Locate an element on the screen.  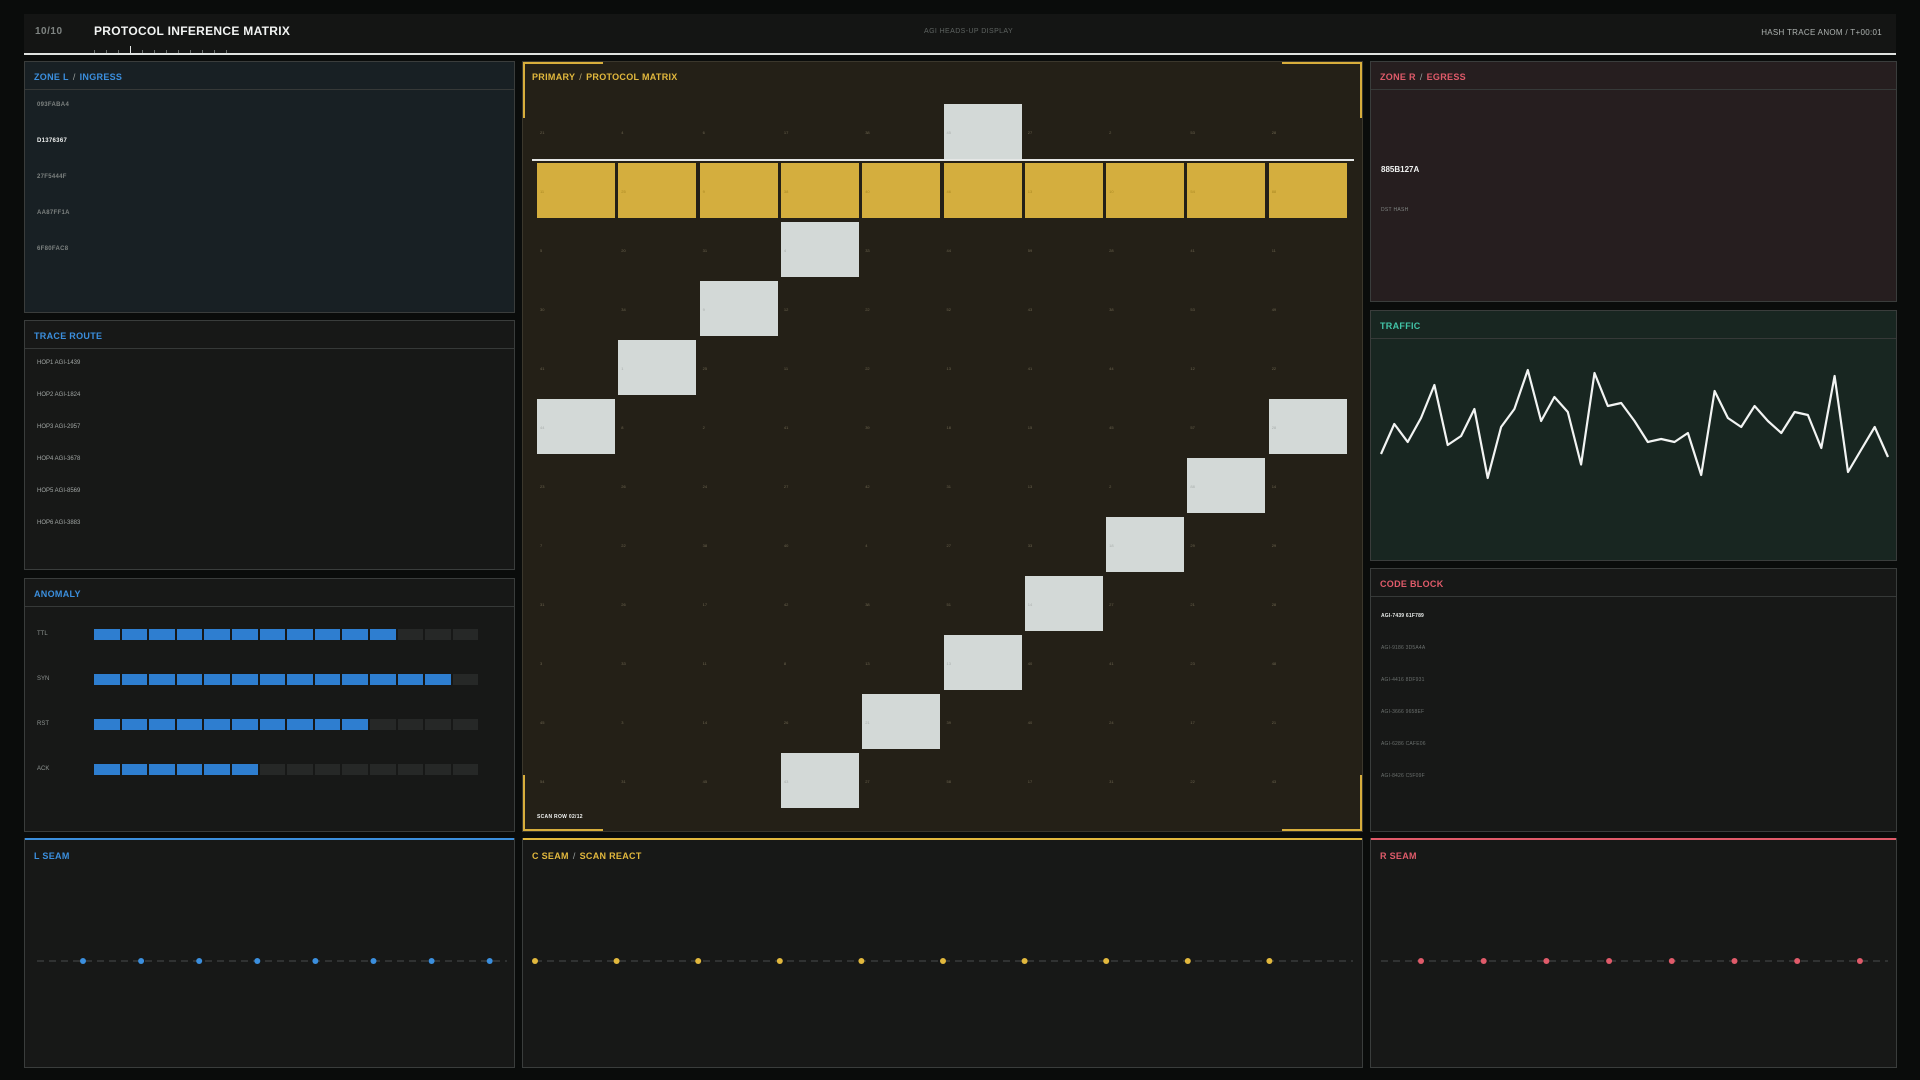
anomaly-title: ANOMALY is located at coordinates (57, 594).